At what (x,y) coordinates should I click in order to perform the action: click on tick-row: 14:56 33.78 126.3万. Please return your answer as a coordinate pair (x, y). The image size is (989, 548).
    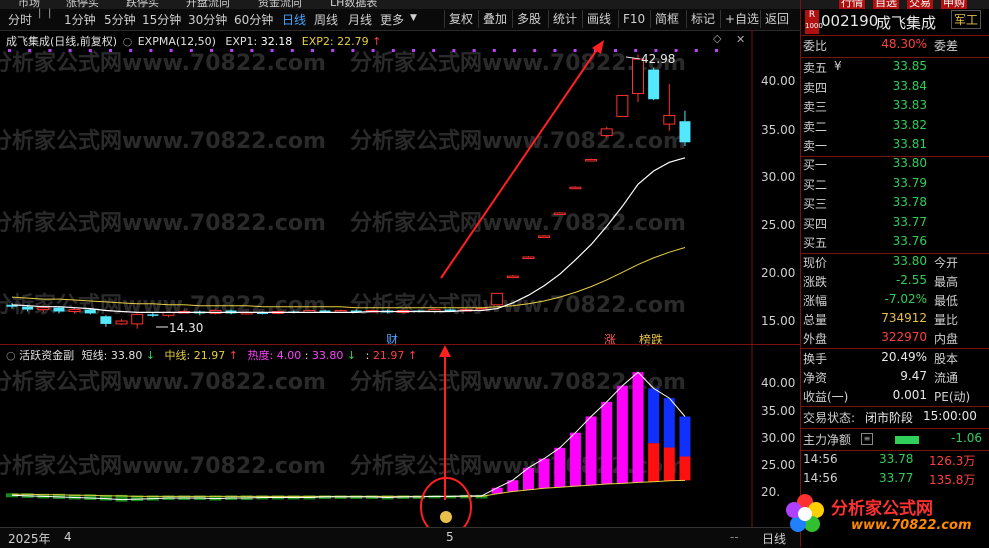
    Looking at the image, I should click on (889, 460).